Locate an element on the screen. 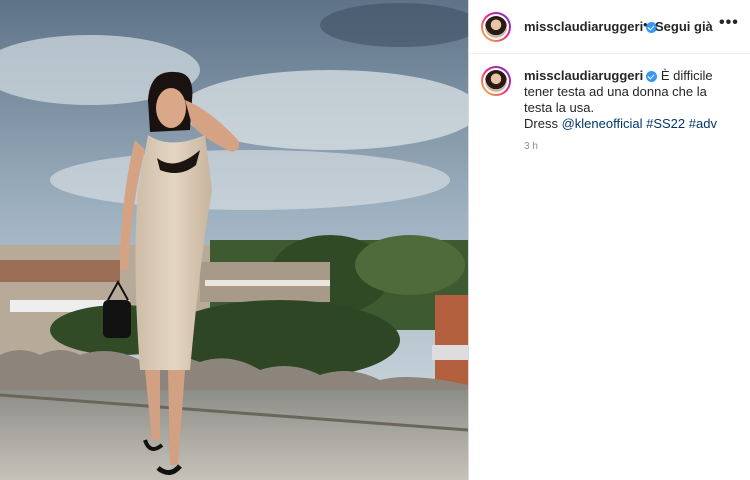 This screenshot has width=750, height=480. caption-avatar is located at coordinates (496, 81).